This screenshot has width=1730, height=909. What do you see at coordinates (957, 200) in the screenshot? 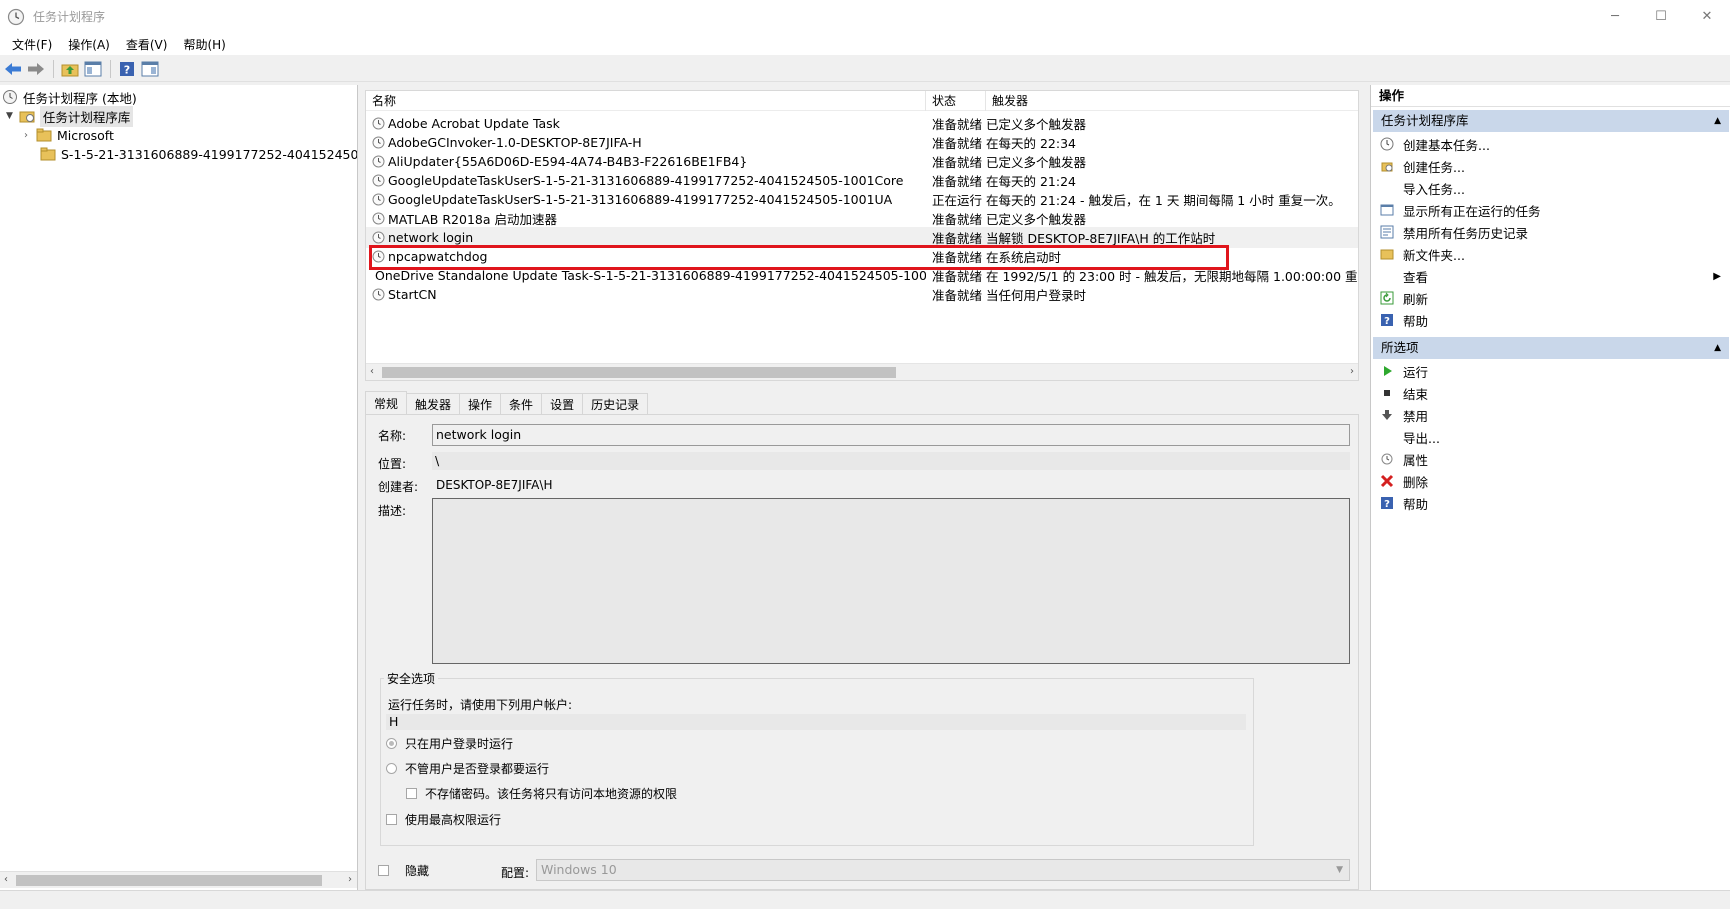
I see `task-status: 正在运行` at bounding box center [957, 200].